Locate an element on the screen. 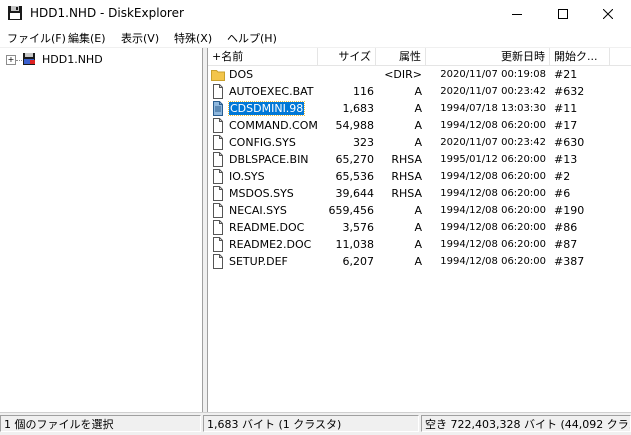  file-modified: 1995/01/12 06:20:00 is located at coordinates (493, 159).